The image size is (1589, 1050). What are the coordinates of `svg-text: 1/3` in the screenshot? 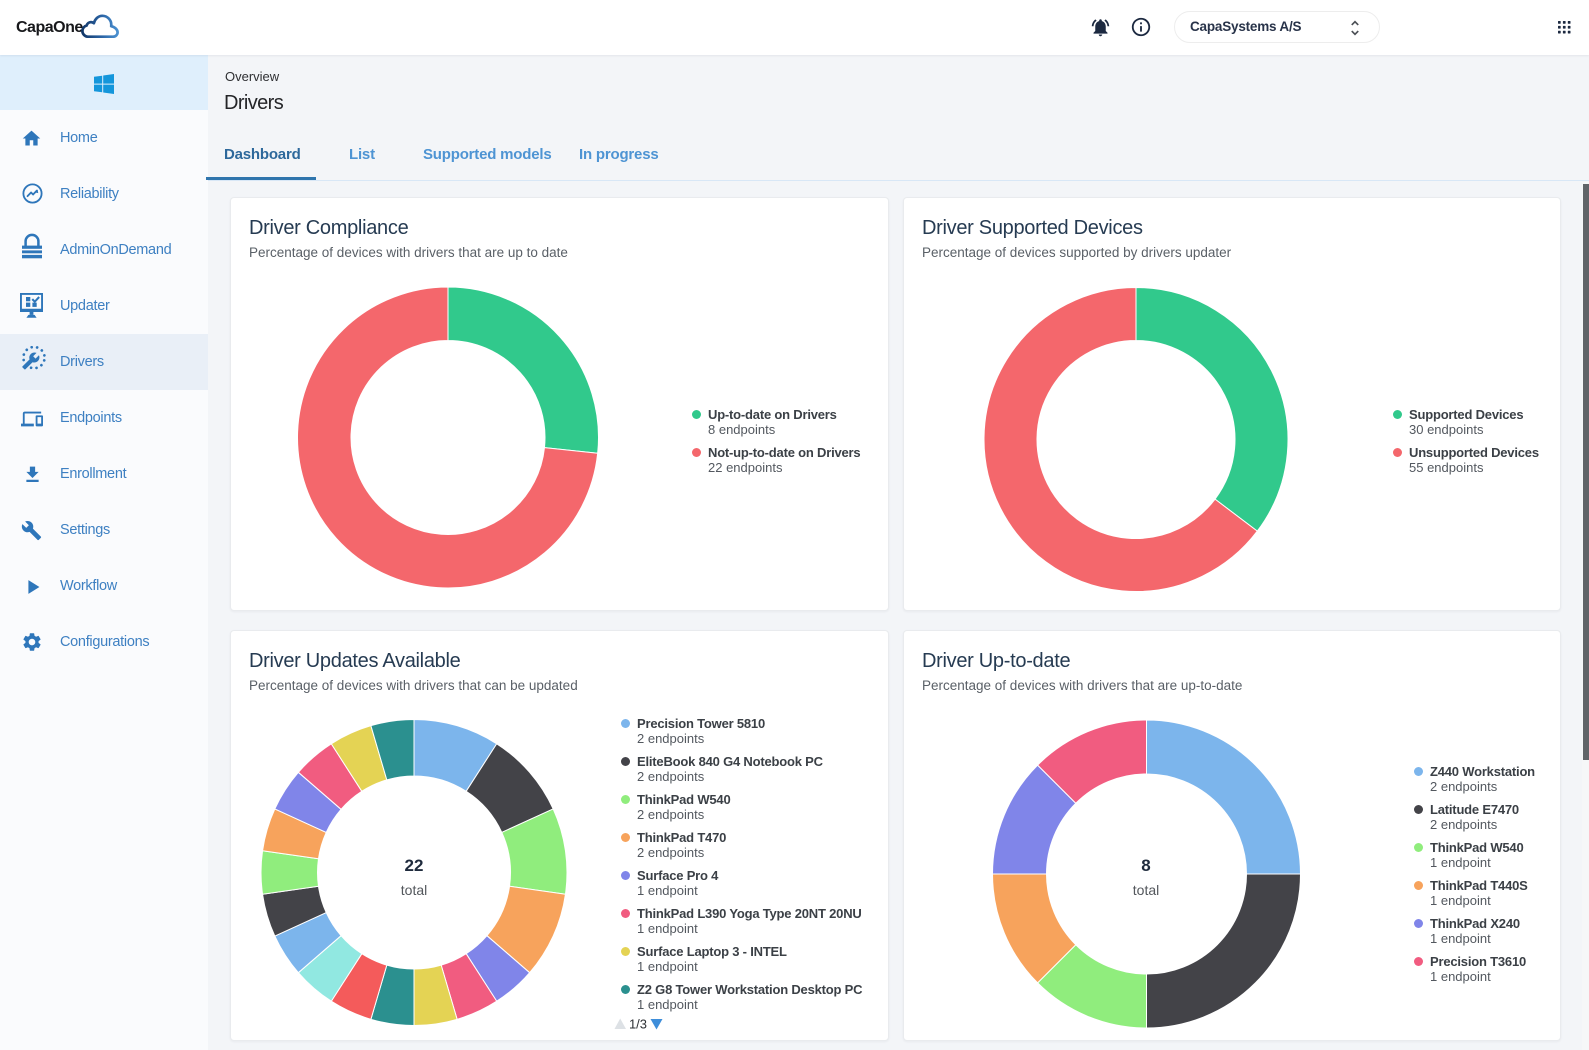 It's located at (638, 1024).